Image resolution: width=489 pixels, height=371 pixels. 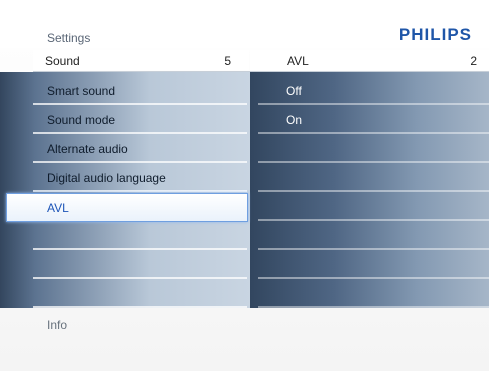 What do you see at coordinates (62, 61) in the screenshot?
I see `left-column-title: Sound` at bounding box center [62, 61].